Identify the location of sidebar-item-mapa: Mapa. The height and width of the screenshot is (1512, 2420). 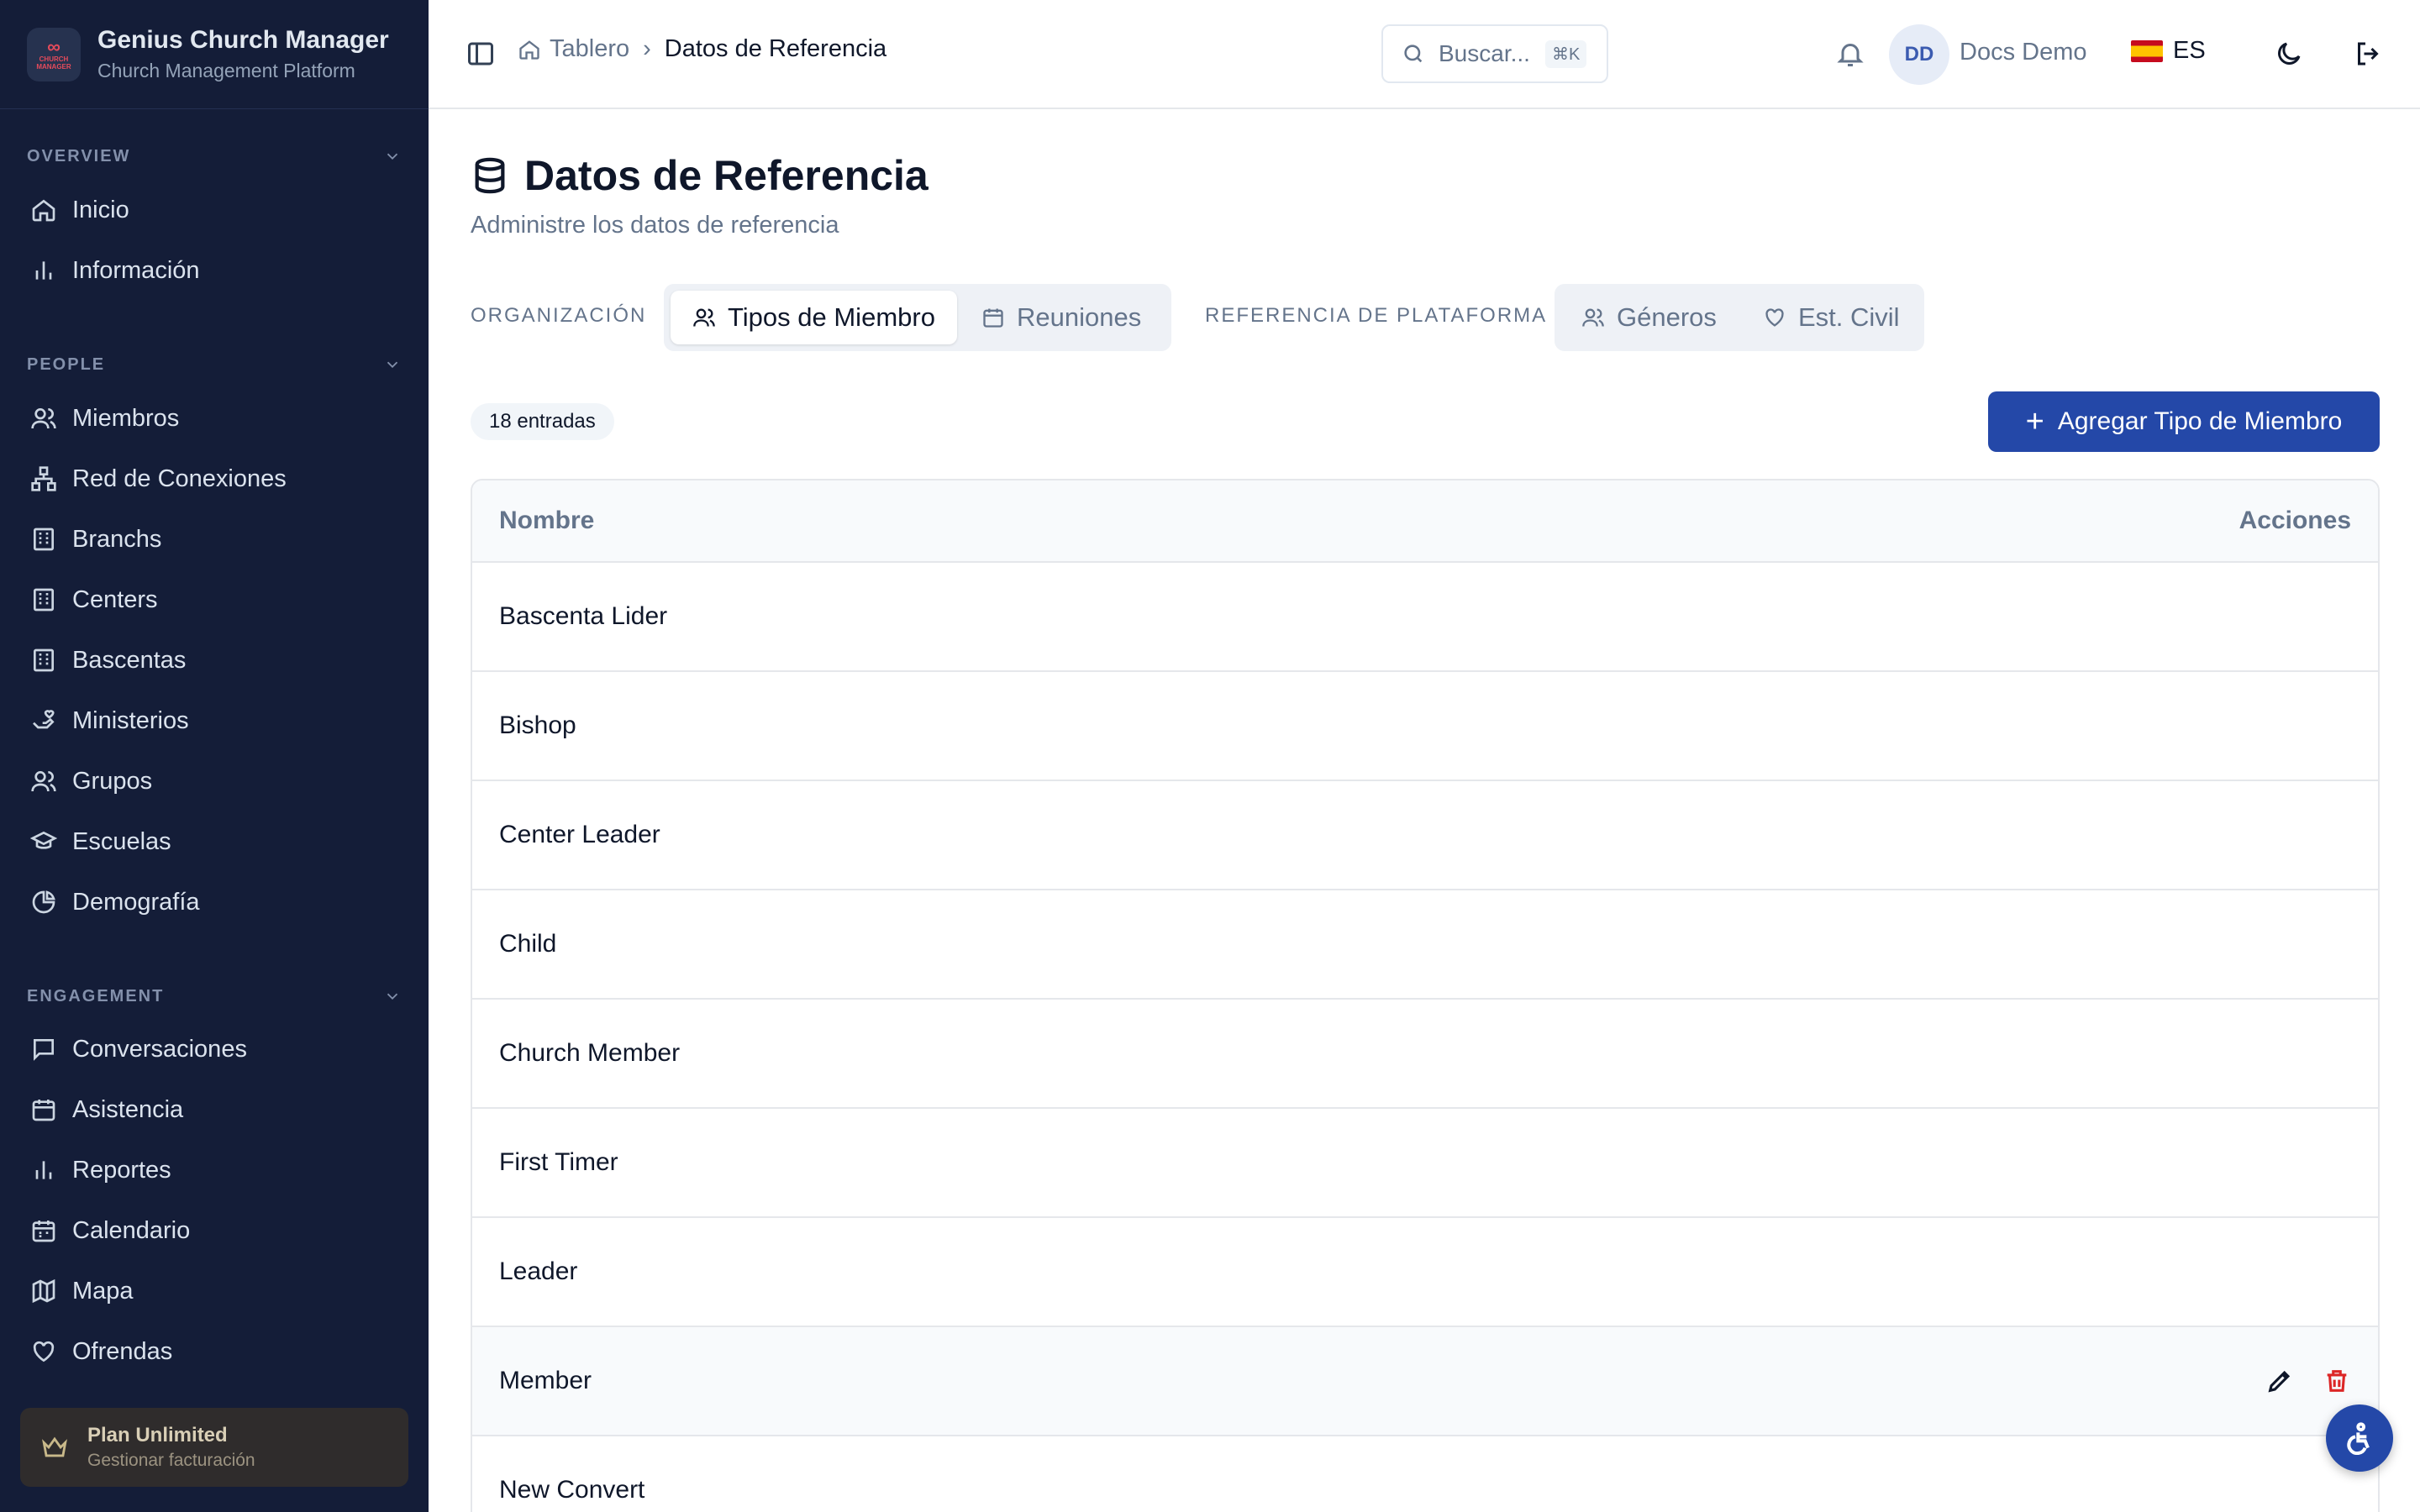
(82, 1291).